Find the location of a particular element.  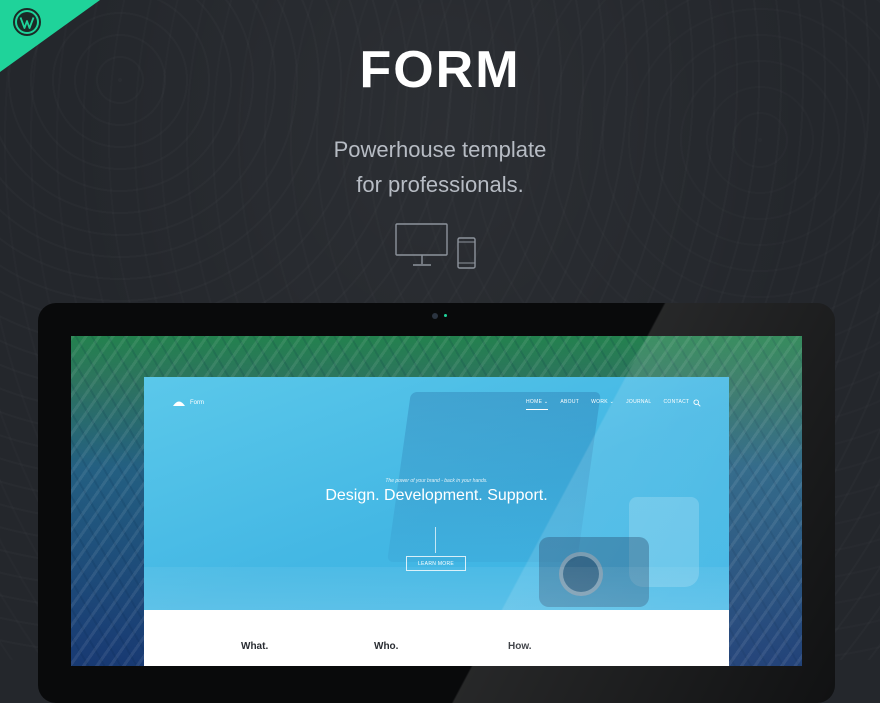

wordpress-icon is located at coordinates (27, 22).